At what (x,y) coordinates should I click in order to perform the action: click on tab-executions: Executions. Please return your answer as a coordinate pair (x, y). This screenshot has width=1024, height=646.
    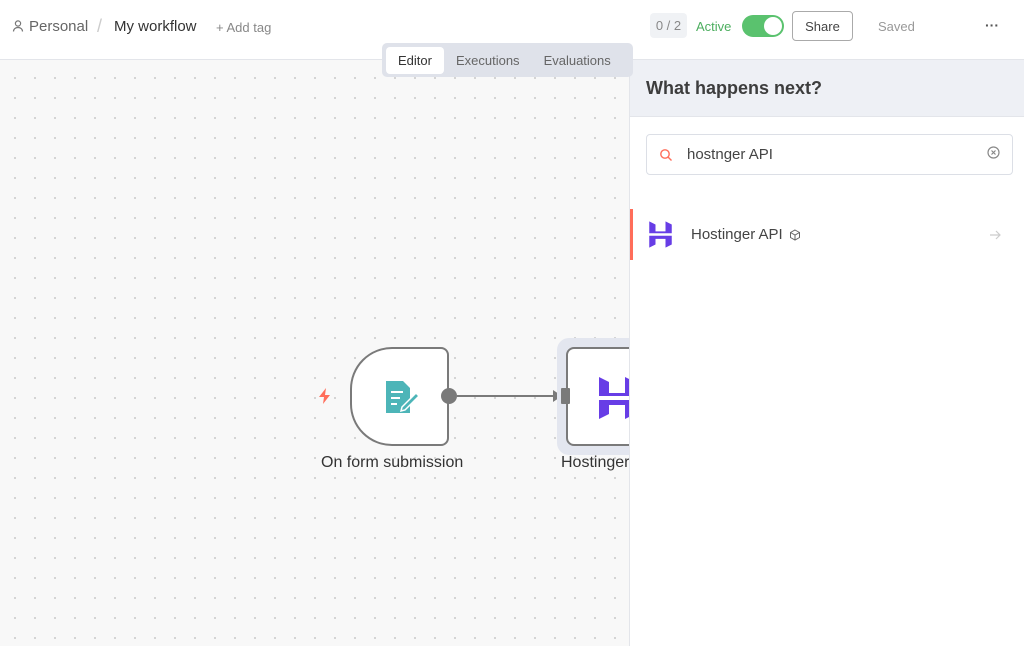
    Looking at the image, I should click on (488, 60).